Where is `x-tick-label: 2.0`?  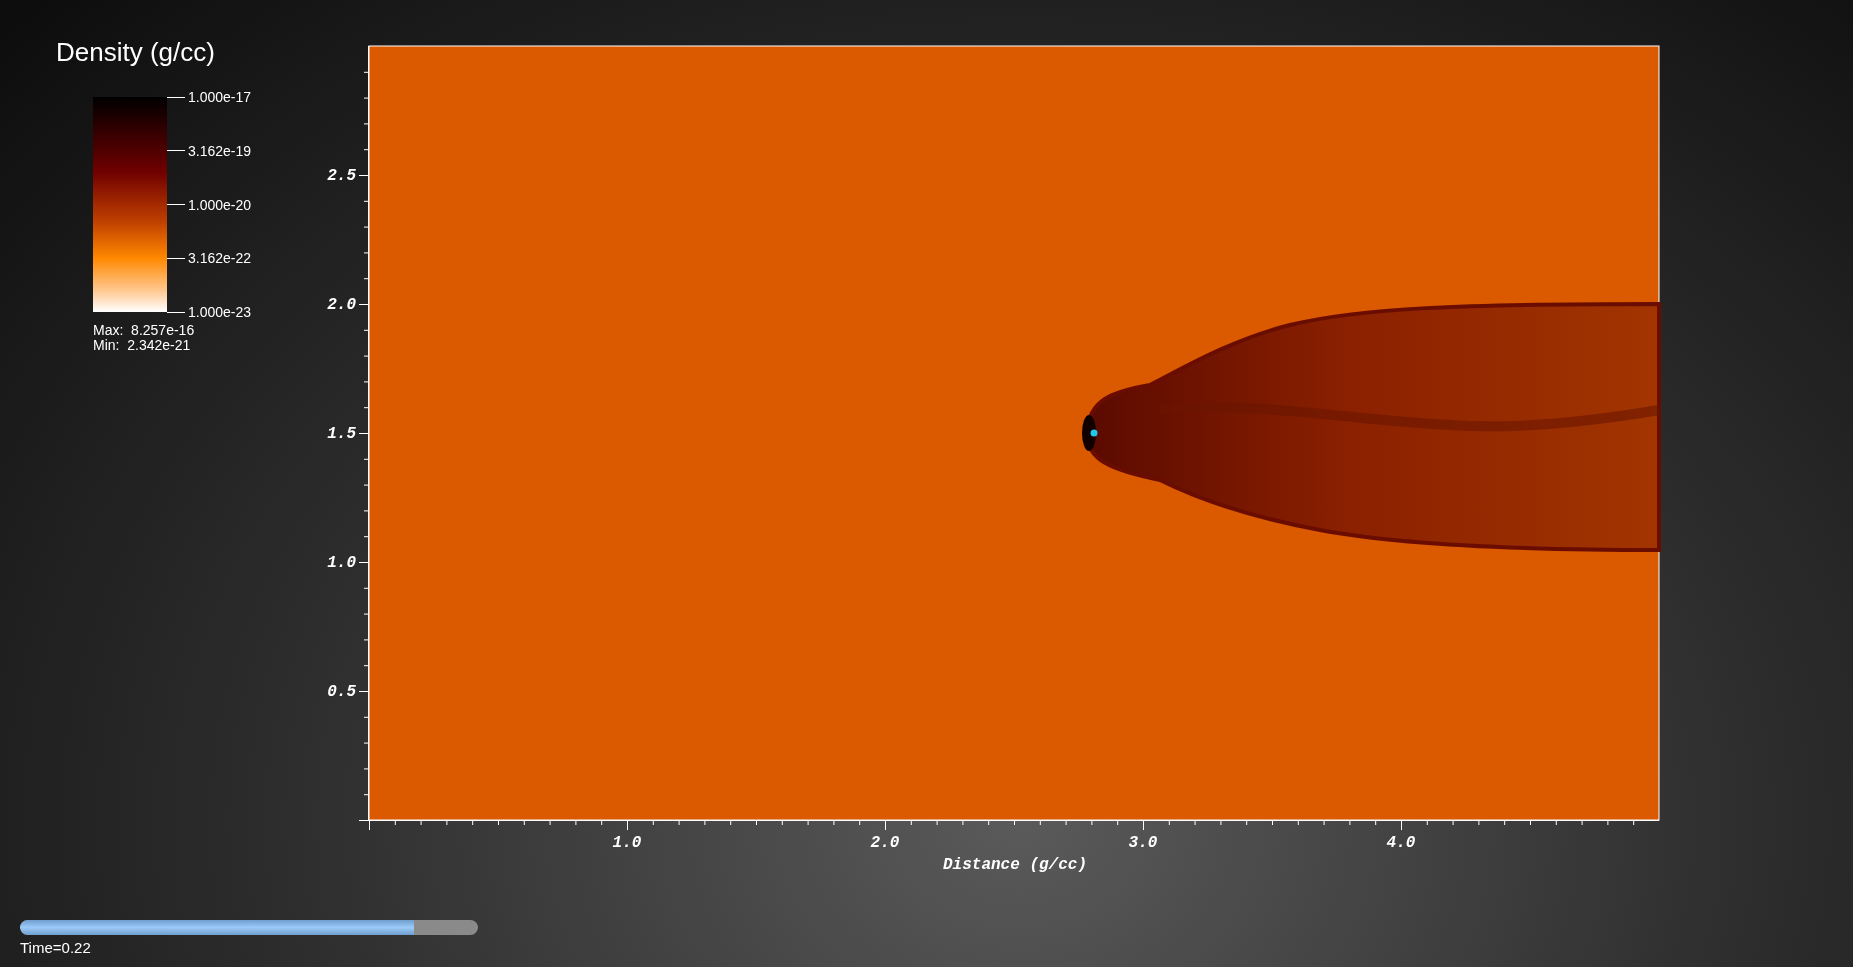 x-tick-label: 2.0 is located at coordinates (885, 843).